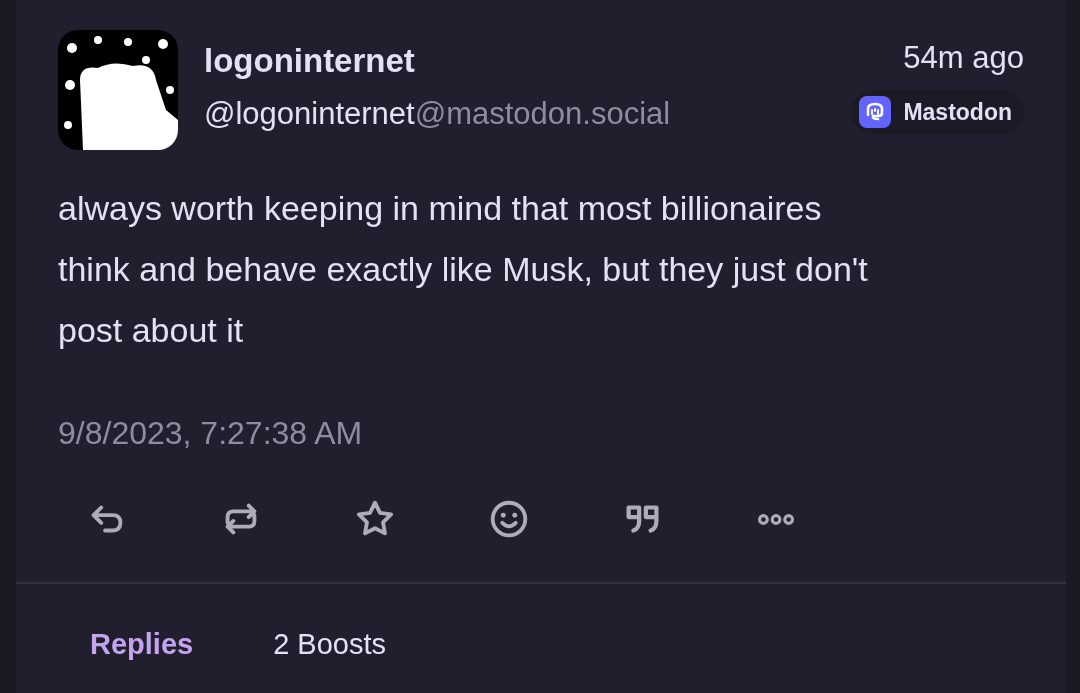 This screenshot has width=1080, height=693. Describe the element at coordinates (963, 58) in the screenshot. I see `post-time: 54m ago` at that location.